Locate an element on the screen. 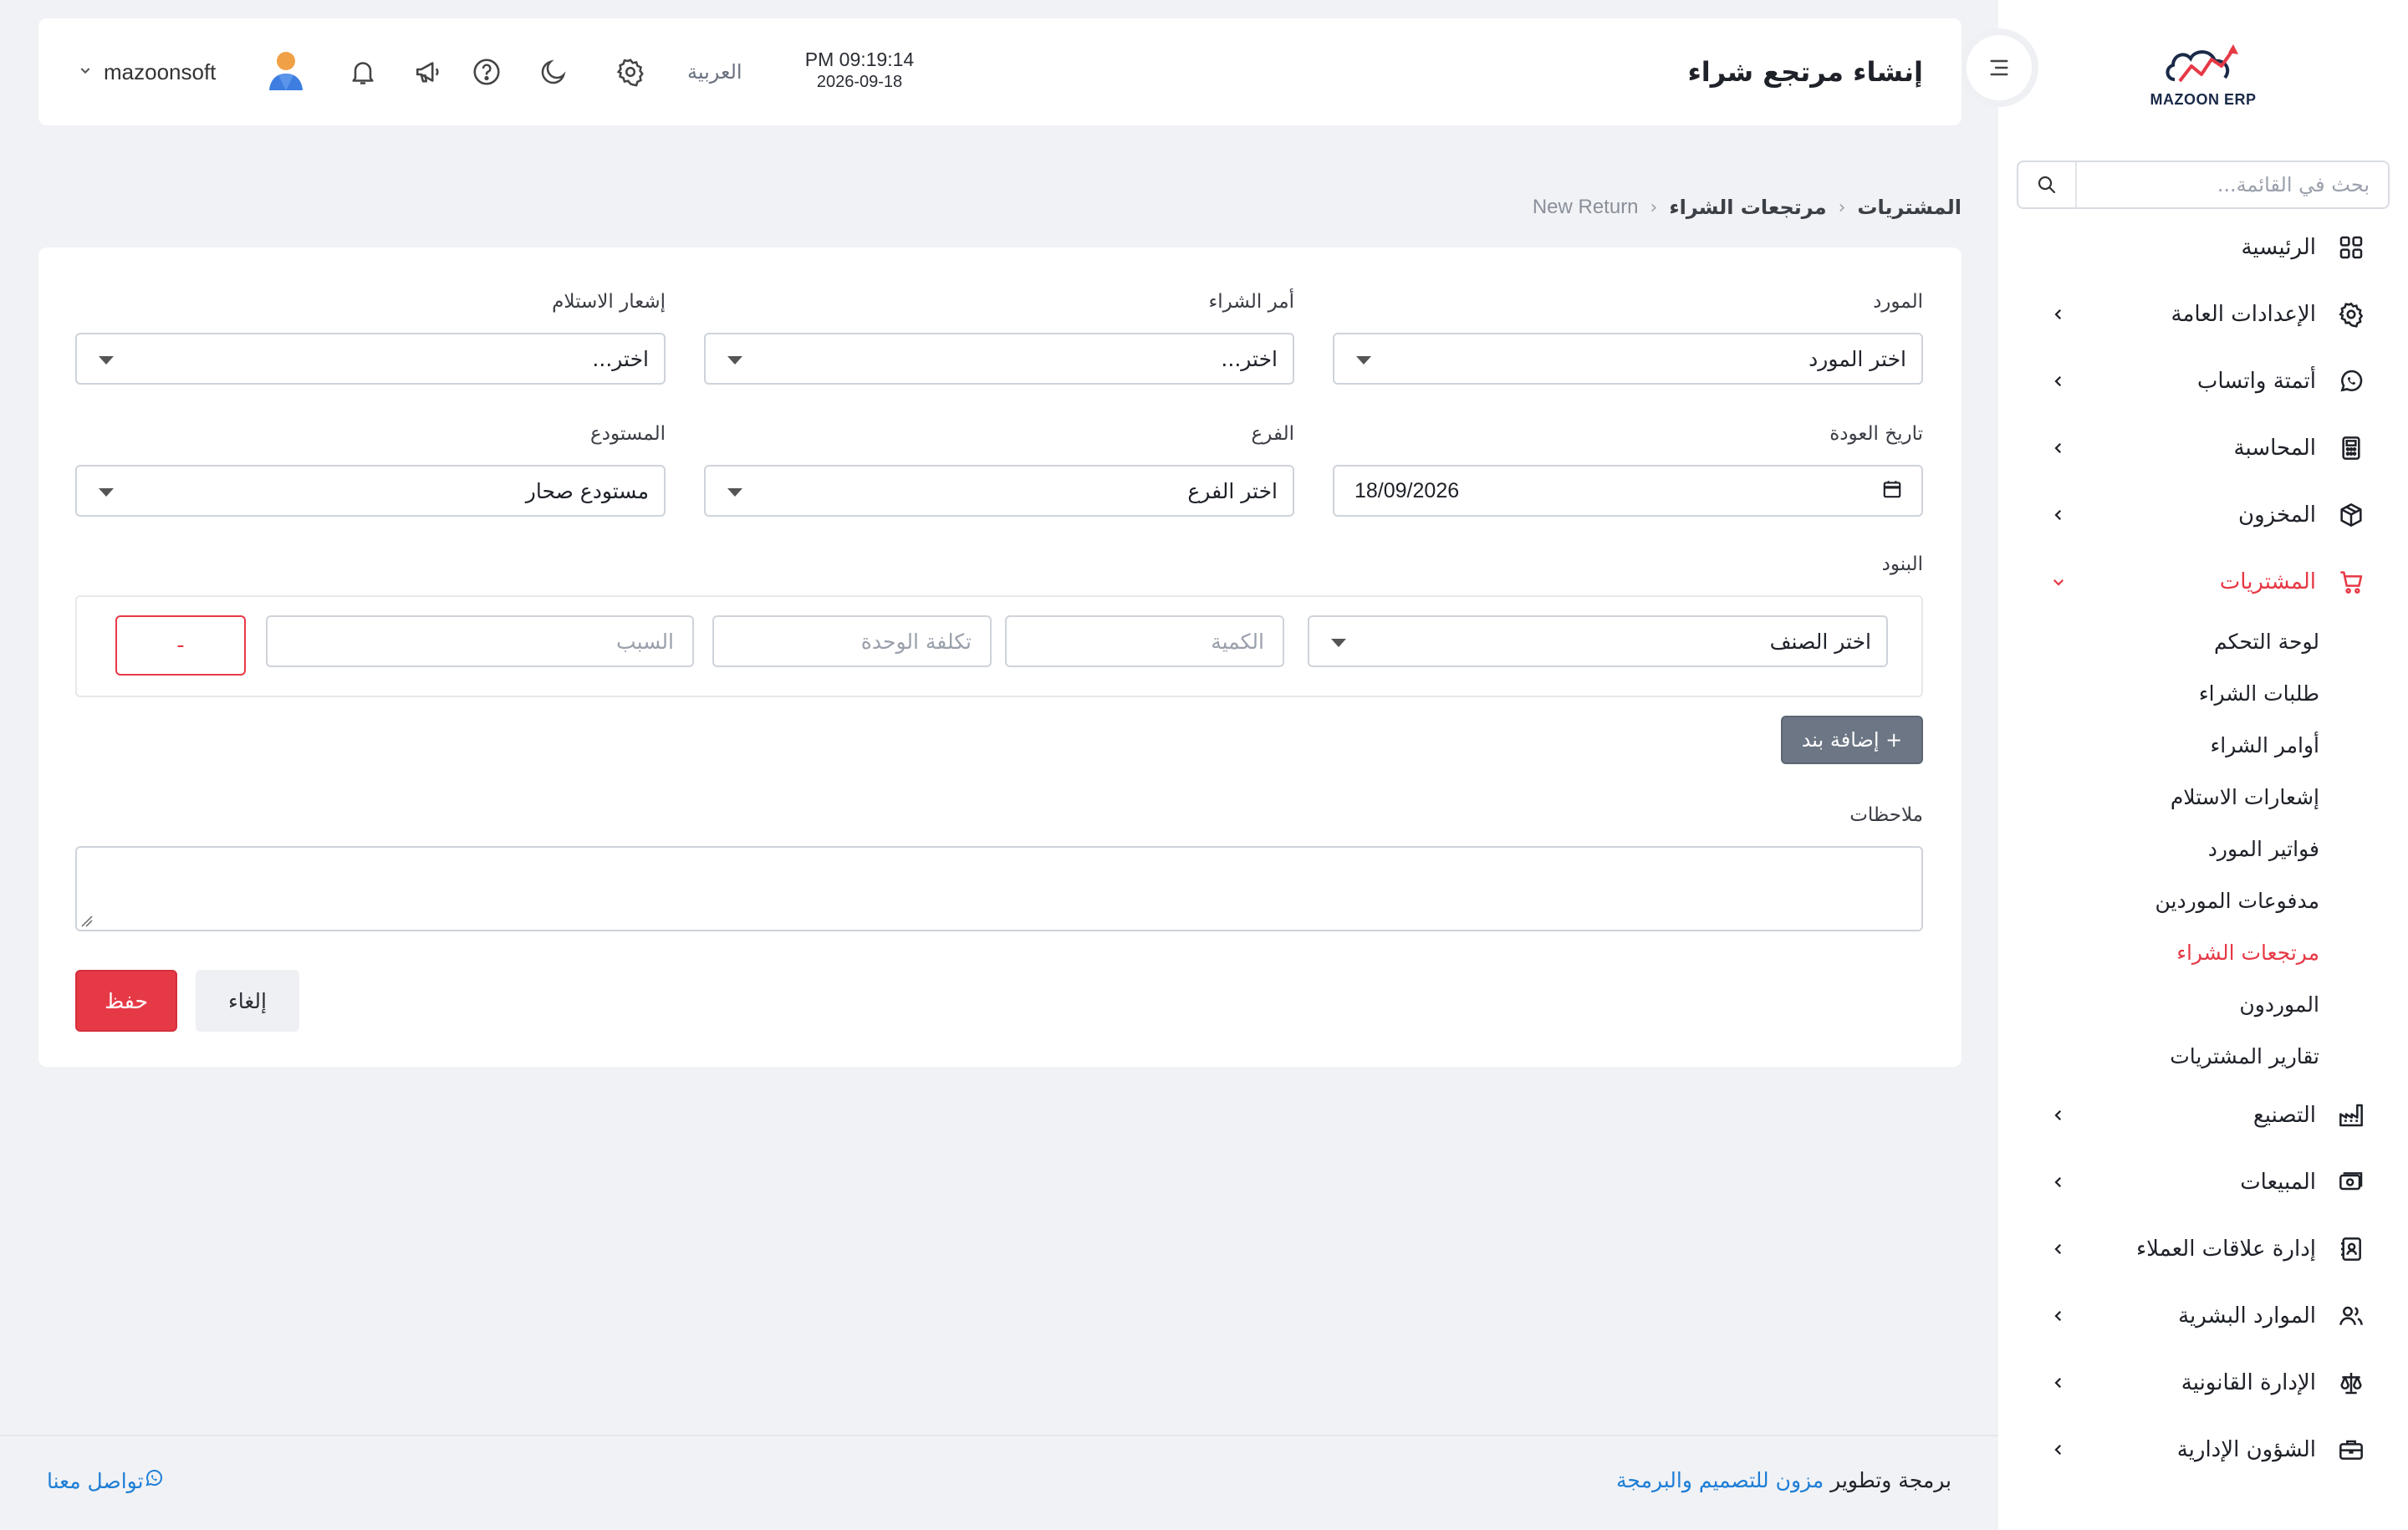  breadcrumb-purchase-returns: مرتجعات الشراء is located at coordinates (1747, 207).